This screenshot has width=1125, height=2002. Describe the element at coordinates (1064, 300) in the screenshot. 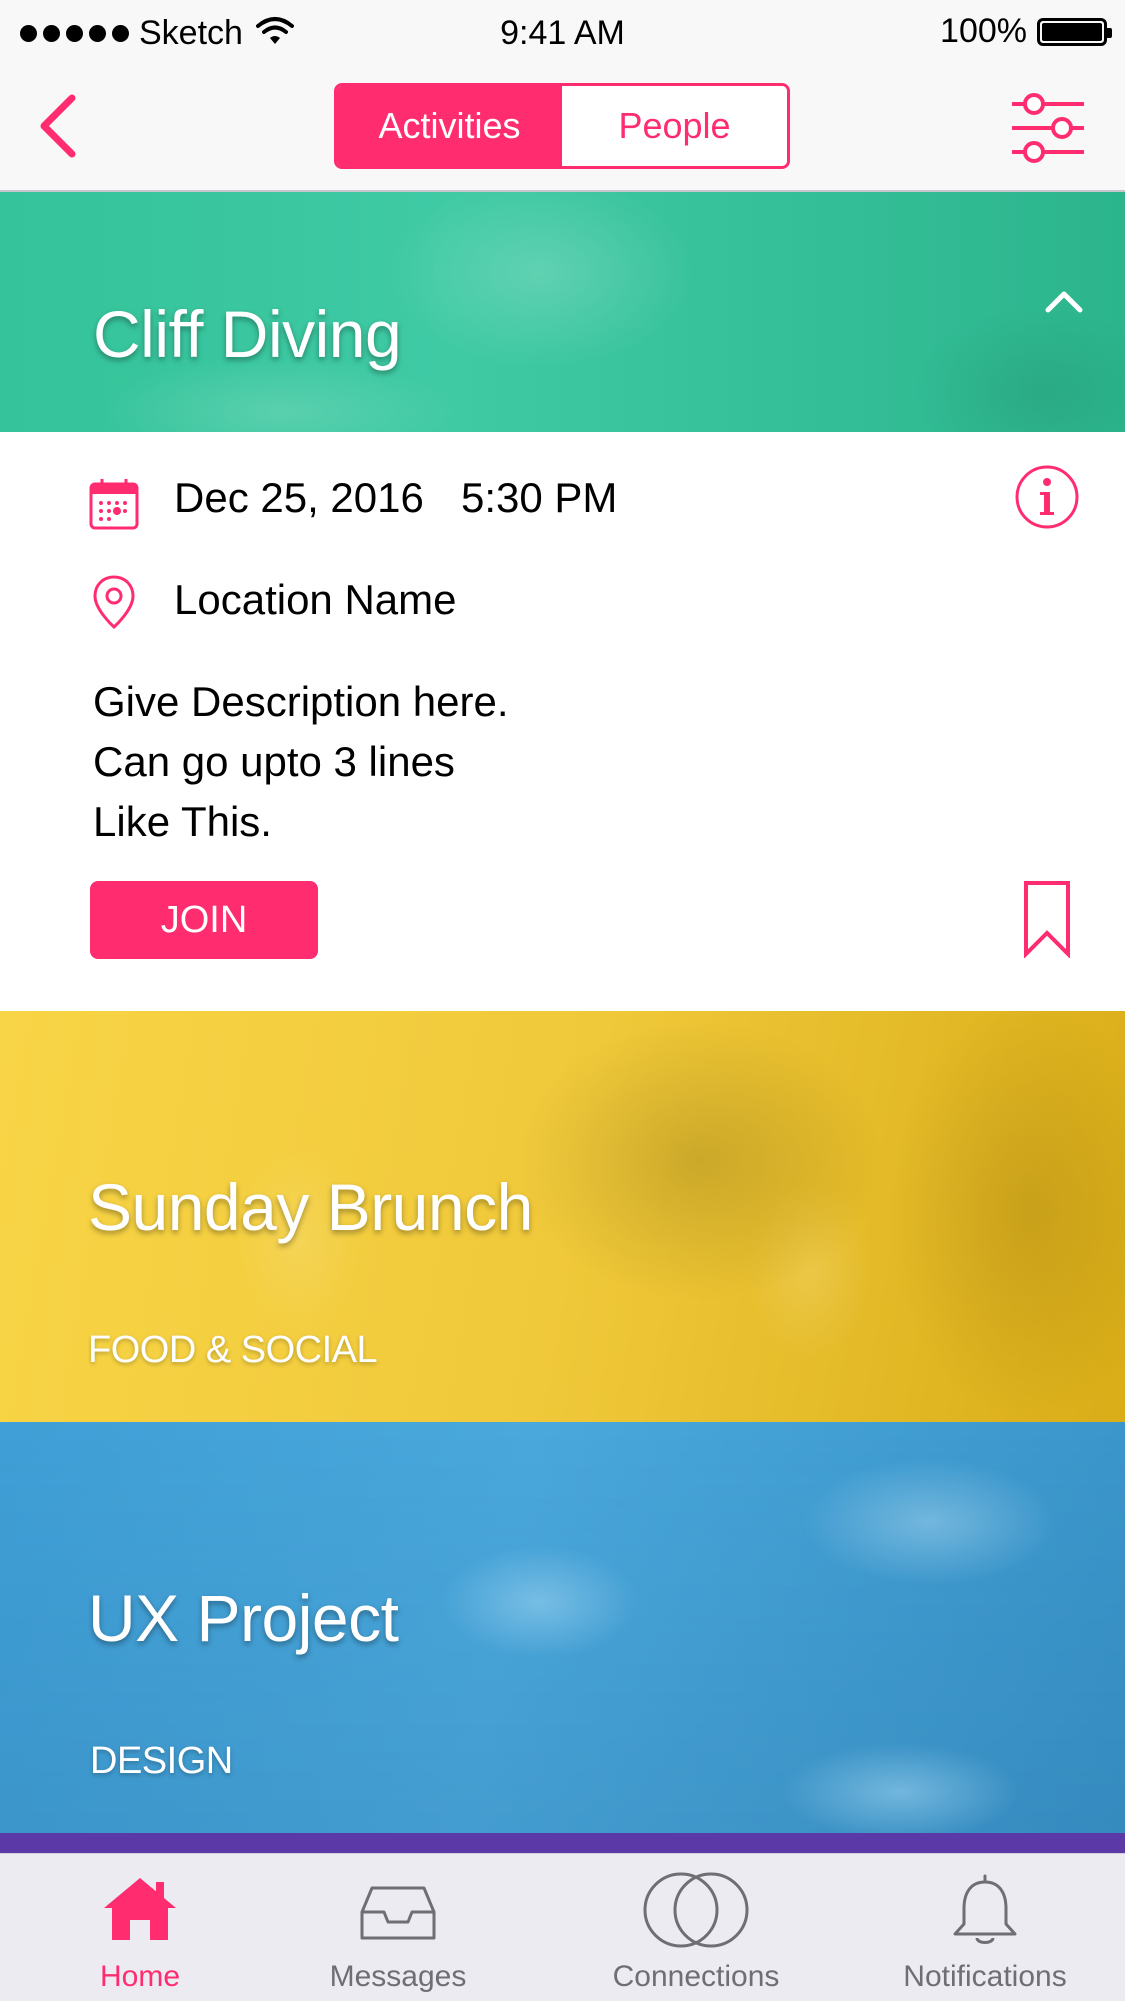

I see `collapse-icon` at that location.